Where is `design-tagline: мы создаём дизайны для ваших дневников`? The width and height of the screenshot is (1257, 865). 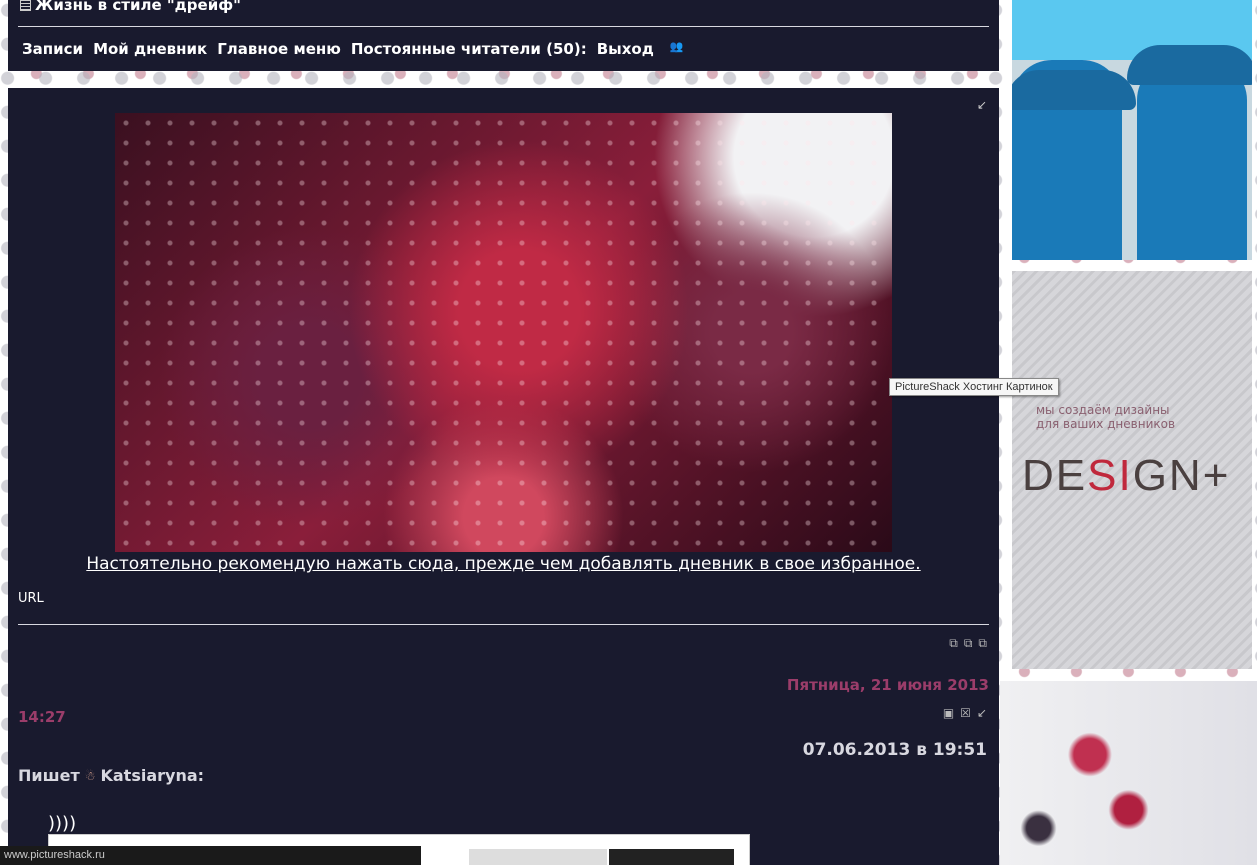
design-tagline: мы создаём дизайны для ваших дневников is located at coordinates (1105, 417).